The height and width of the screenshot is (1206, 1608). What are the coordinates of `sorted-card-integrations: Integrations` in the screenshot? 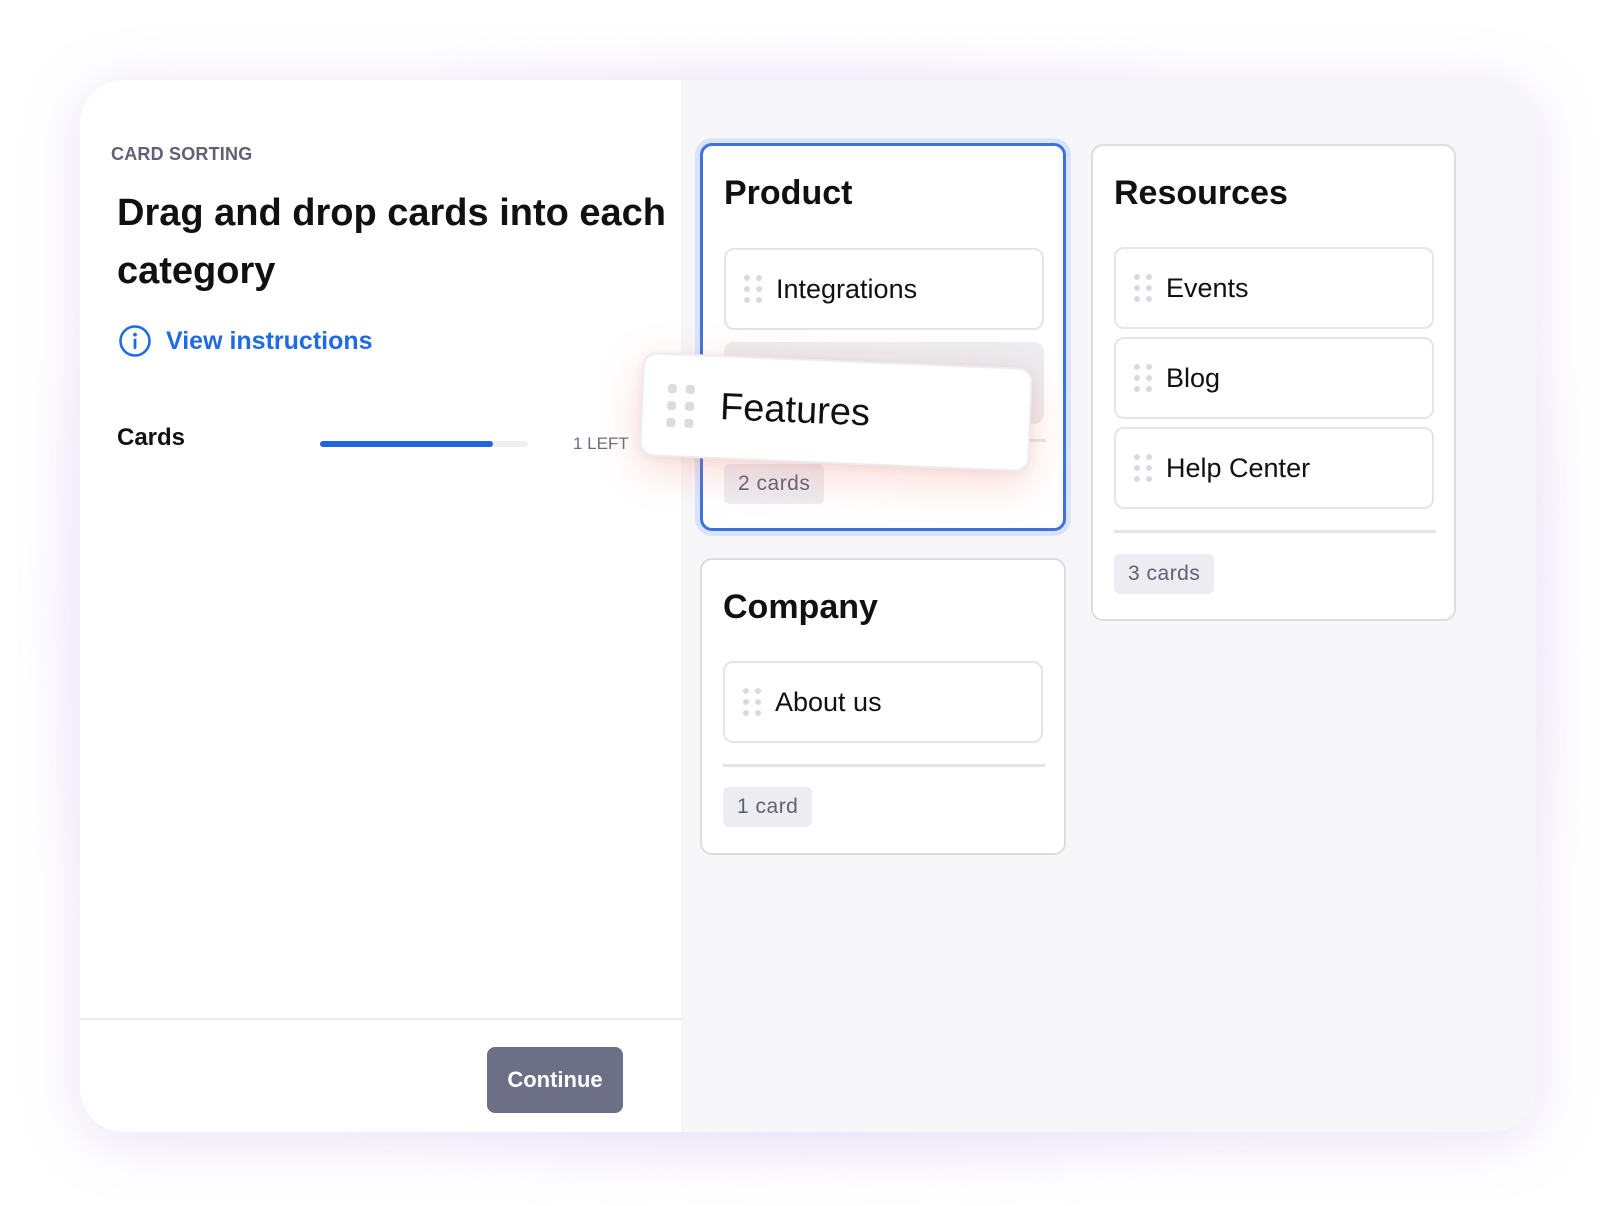 It's located at (884, 289).